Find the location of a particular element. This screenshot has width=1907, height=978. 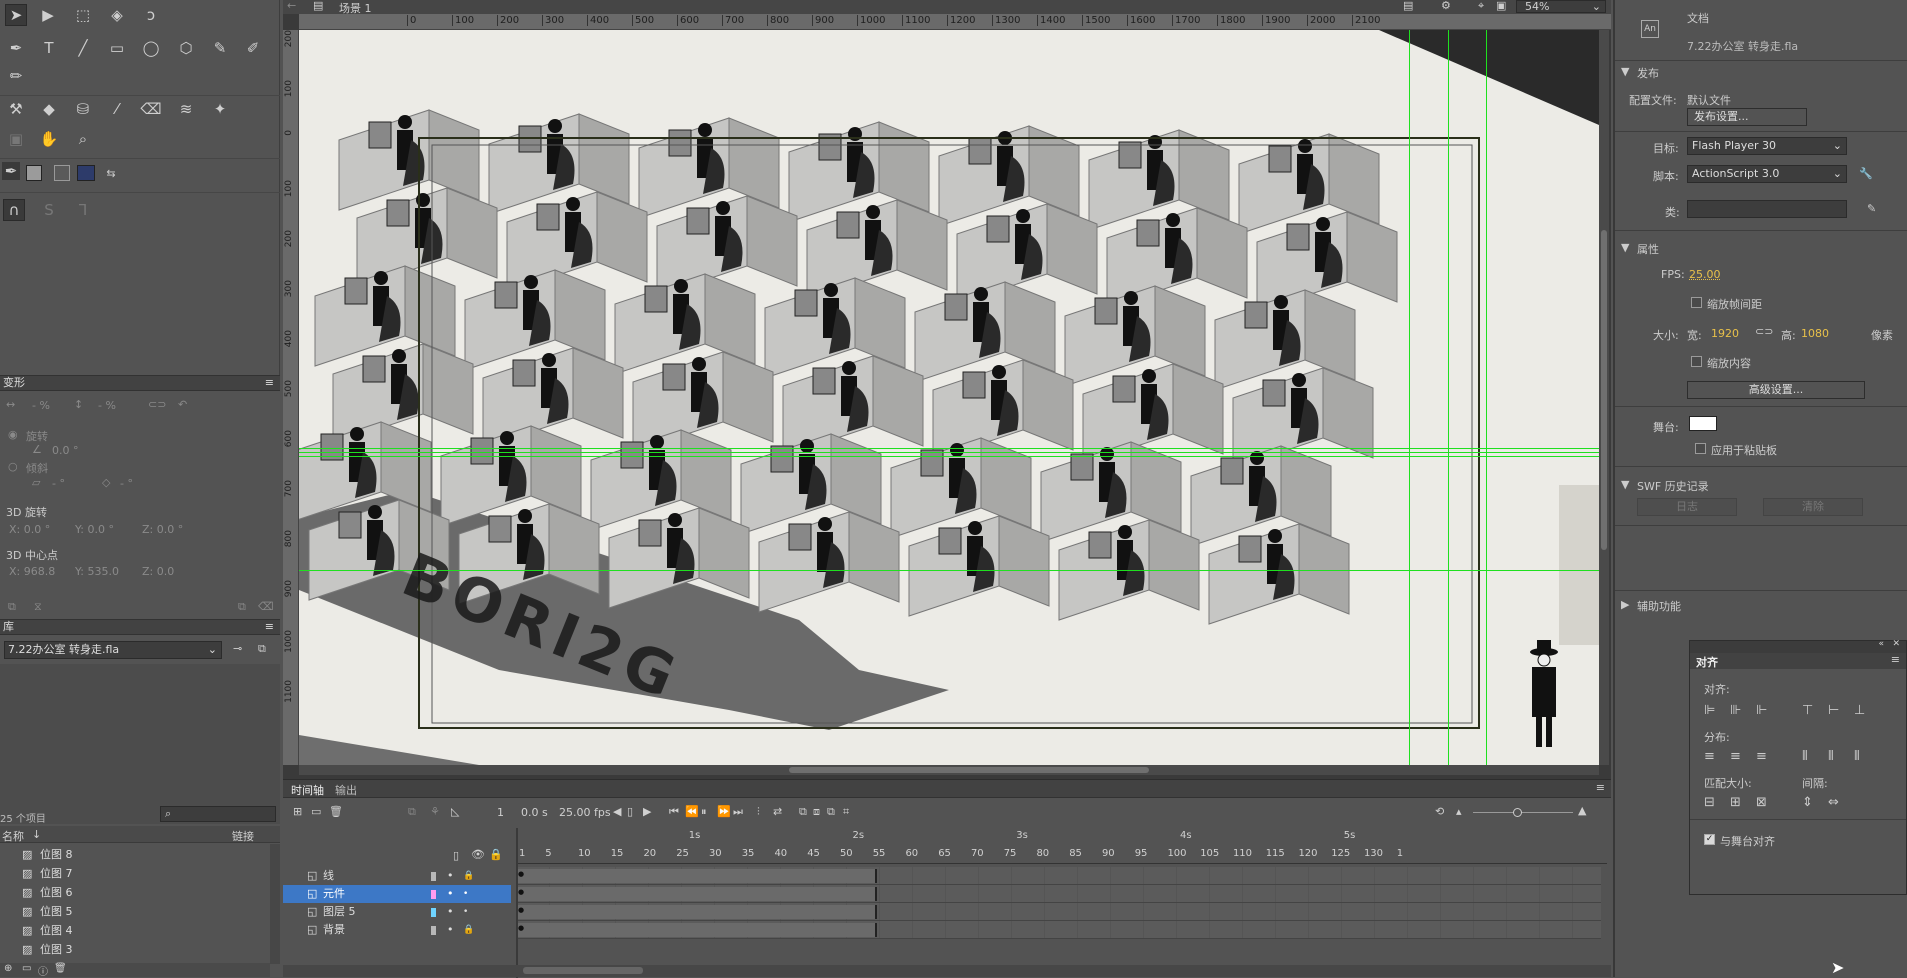

space-horizontal-icon: ⇔ is located at coordinates (1833, 802).